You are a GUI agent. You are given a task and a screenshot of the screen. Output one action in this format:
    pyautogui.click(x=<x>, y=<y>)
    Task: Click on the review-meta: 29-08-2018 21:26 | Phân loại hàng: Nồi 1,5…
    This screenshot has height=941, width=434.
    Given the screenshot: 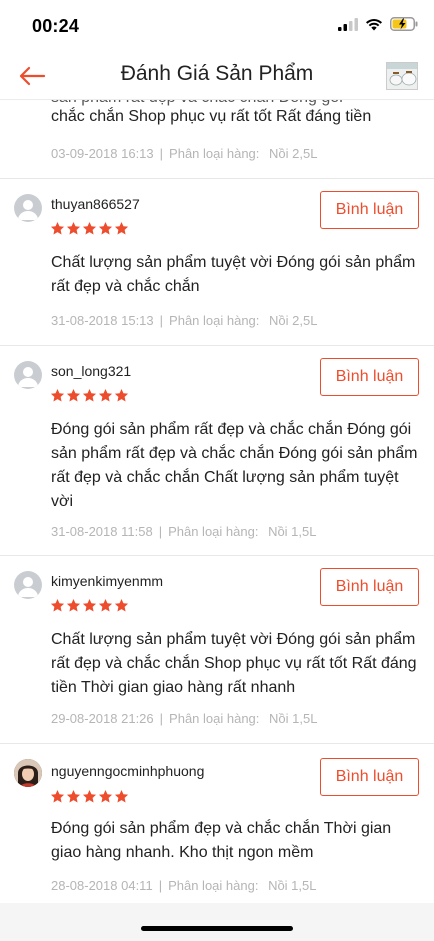 What is the action you would take?
    pyautogui.click(x=184, y=718)
    